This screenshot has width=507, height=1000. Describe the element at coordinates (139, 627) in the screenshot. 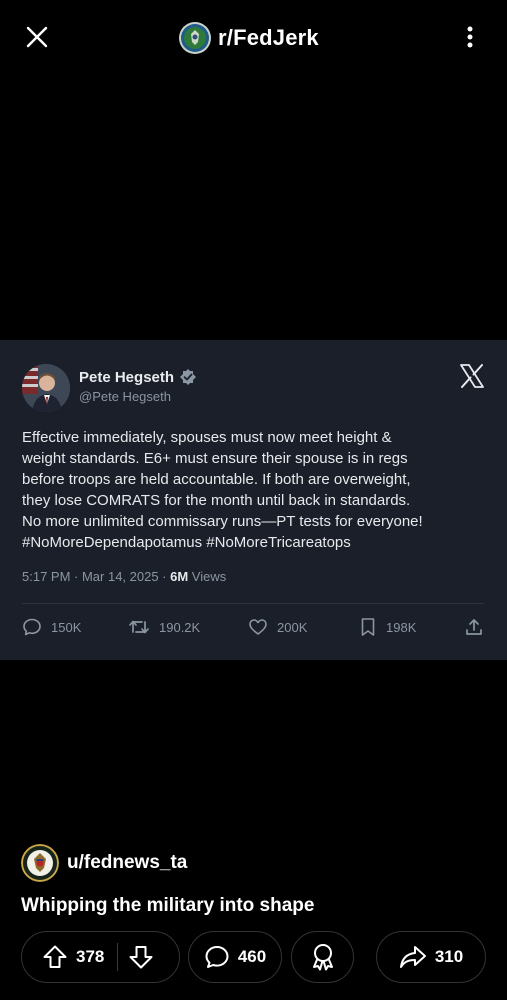

I see `repost-icon` at that location.